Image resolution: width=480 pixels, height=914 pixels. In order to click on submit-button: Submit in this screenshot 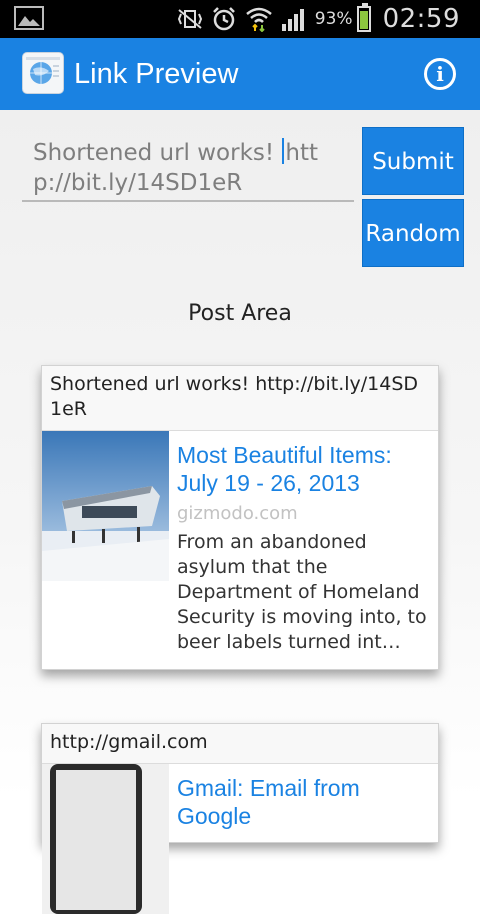, I will do `click(413, 161)`.